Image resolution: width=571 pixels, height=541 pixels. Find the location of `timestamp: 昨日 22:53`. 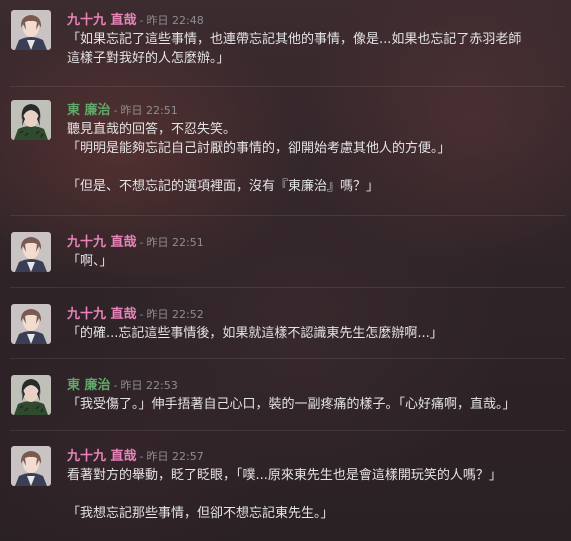

timestamp: 昨日 22:53 is located at coordinates (149, 385).